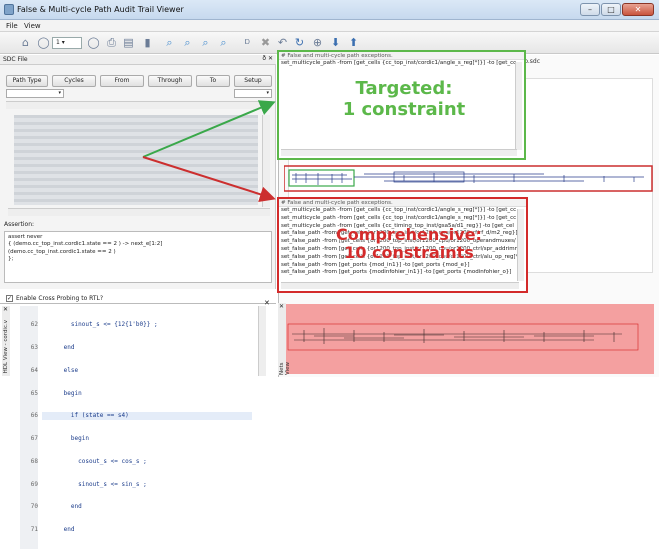 Image resolution: width=659 pixels, height=549 pixels. What do you see at coordinates (611, 9) in the screenshot?
I see `maximize-icon: □` at bounding box center [611, 9].